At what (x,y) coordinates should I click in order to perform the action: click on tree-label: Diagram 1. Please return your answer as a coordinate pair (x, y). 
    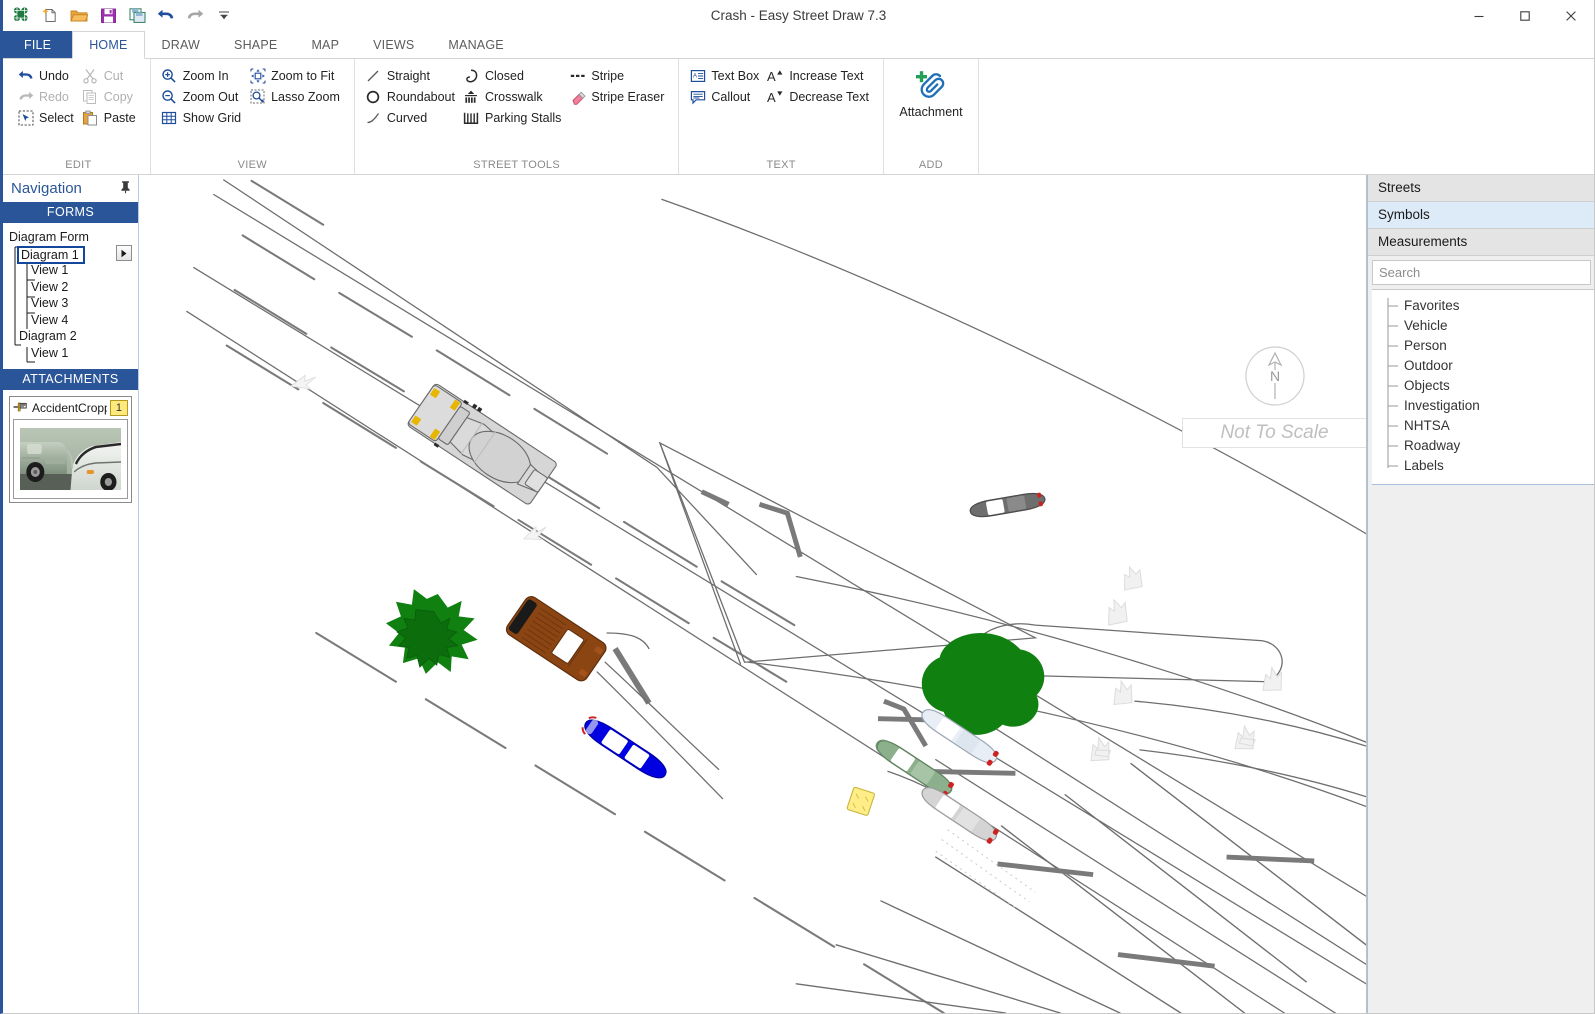
    Looking at the image, I should click on (51, 254).